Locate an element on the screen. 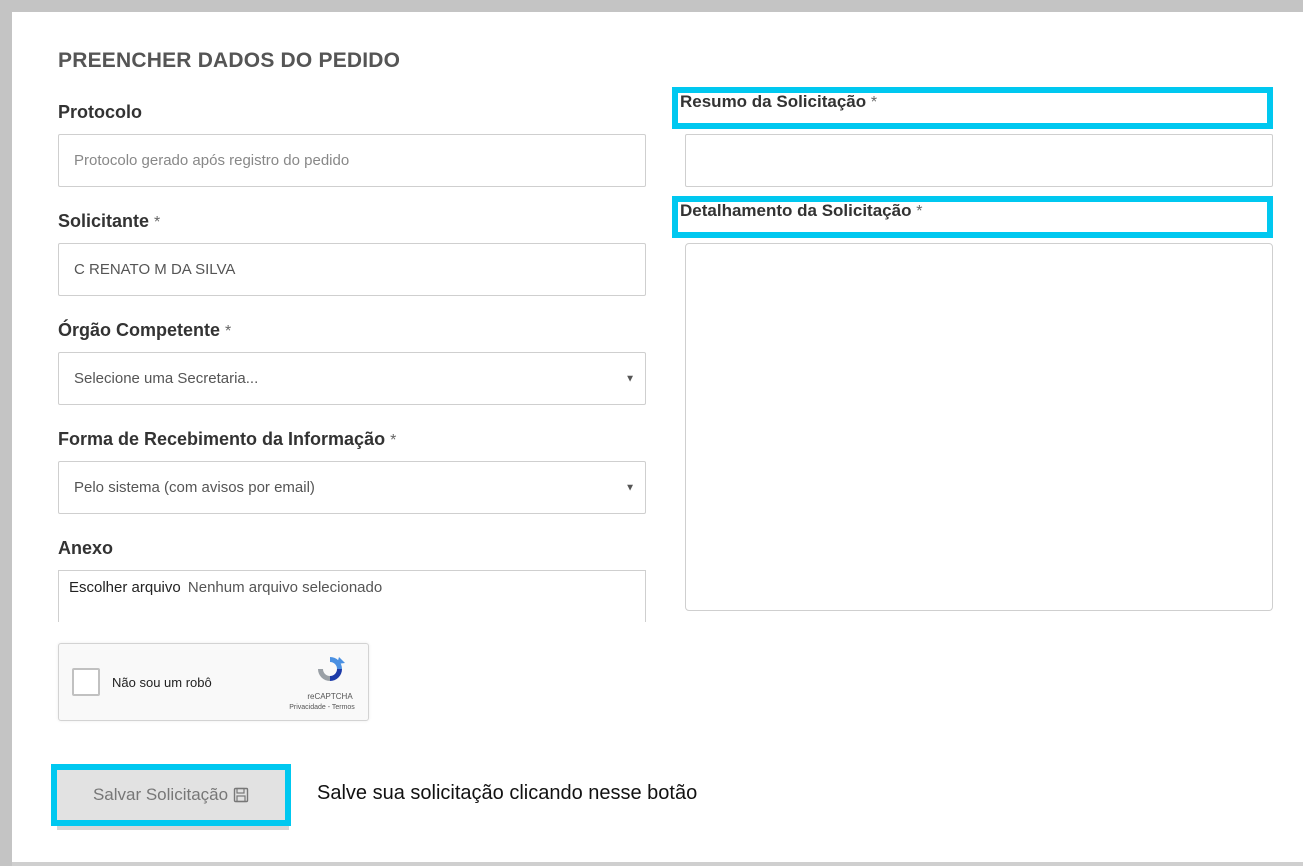 The width and height of the screenshot is (1303, 866). recaptcha-label: Não sou um robô is located at coordinates (162, 682).